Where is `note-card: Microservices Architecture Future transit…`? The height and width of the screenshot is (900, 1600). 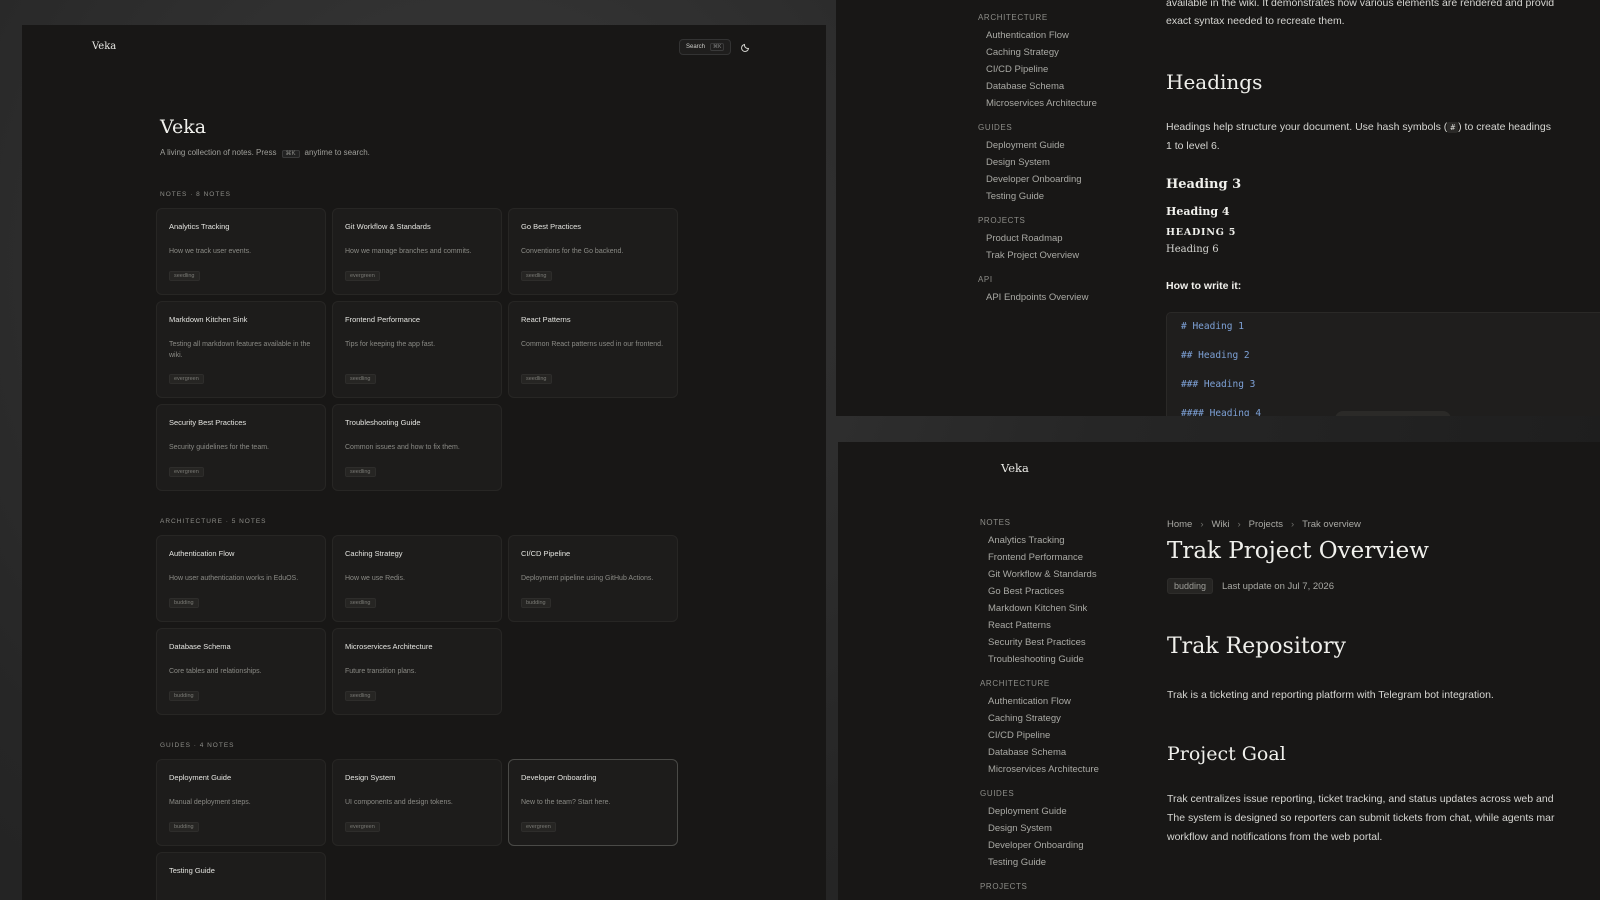
note-card: Microservices Architecture Future transit… is located at coordinates (417, 671).